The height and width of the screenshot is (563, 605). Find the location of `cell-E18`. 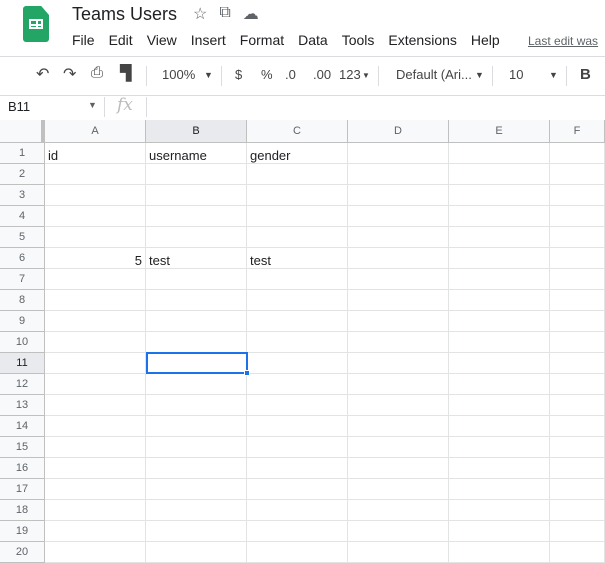

cell-E18 is located at coordinates (499, 510).